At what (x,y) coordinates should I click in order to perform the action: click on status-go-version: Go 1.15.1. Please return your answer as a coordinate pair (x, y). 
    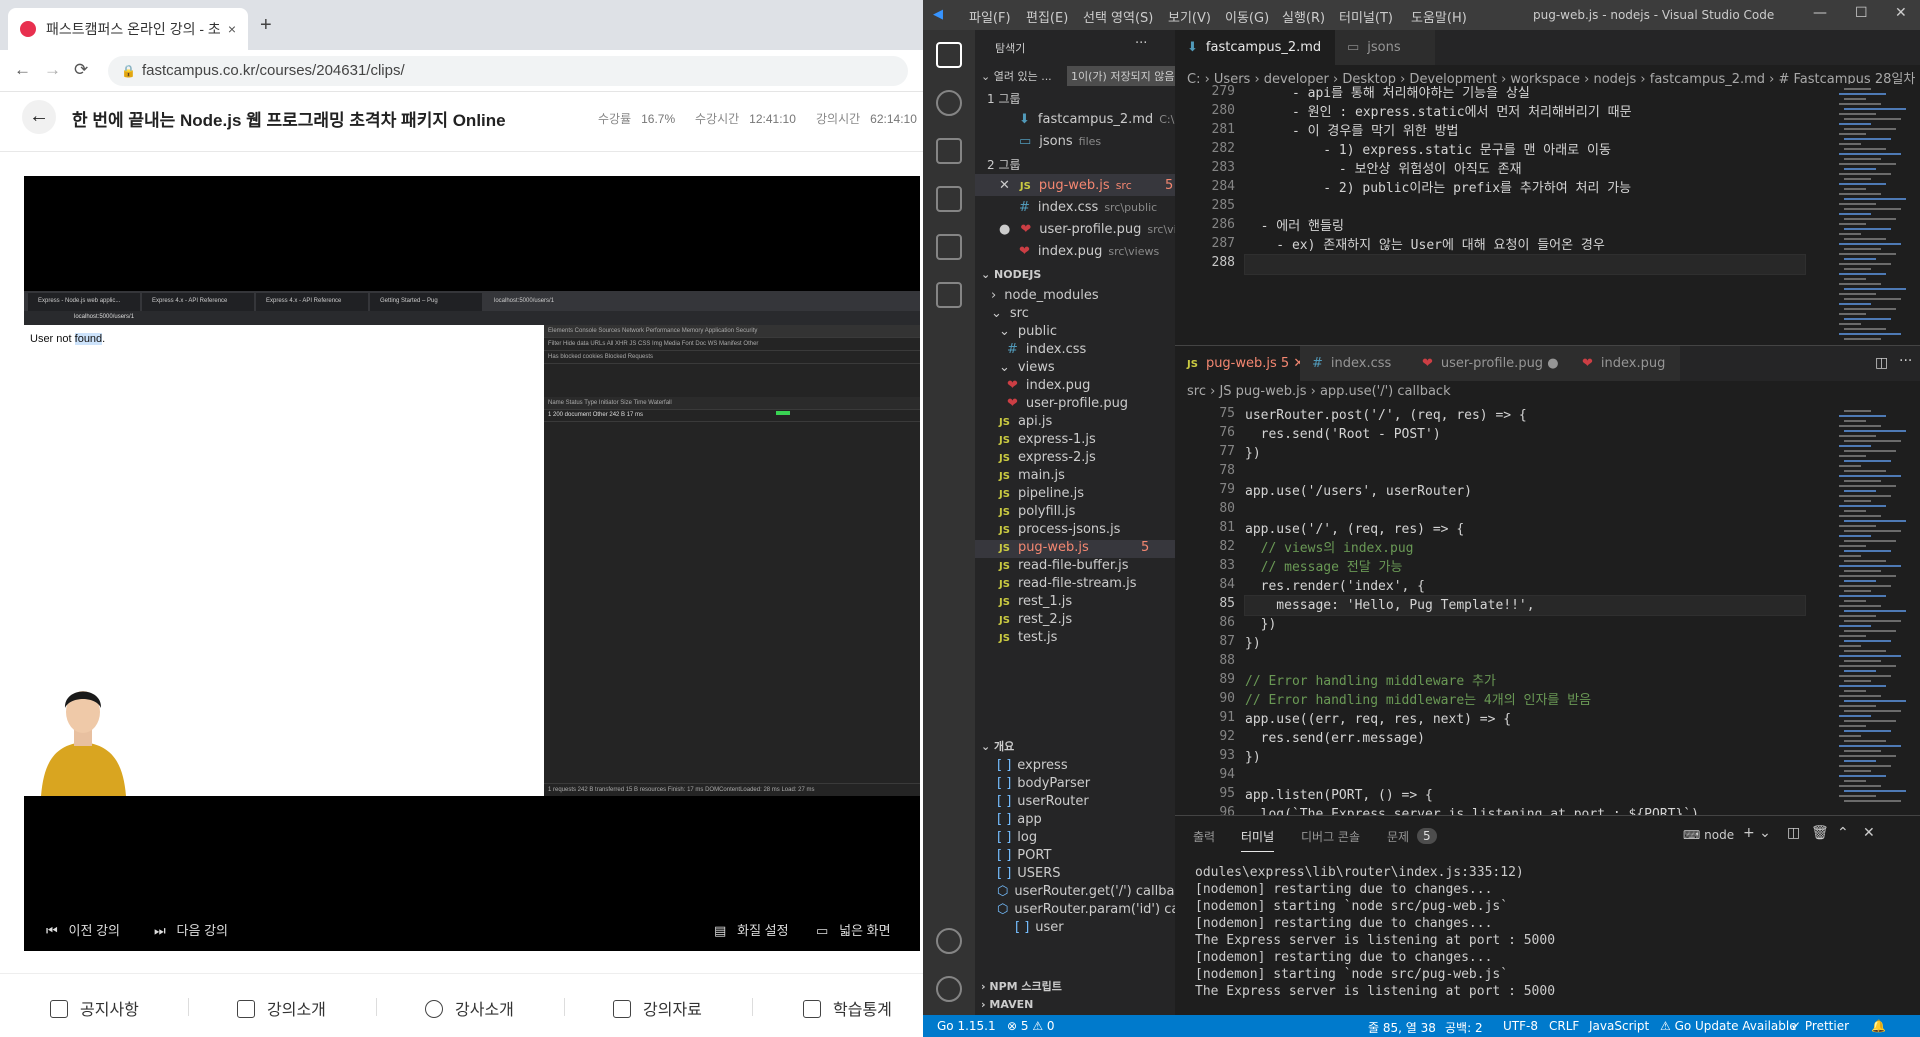
    Looking at the image, I should click on (966, 1026).